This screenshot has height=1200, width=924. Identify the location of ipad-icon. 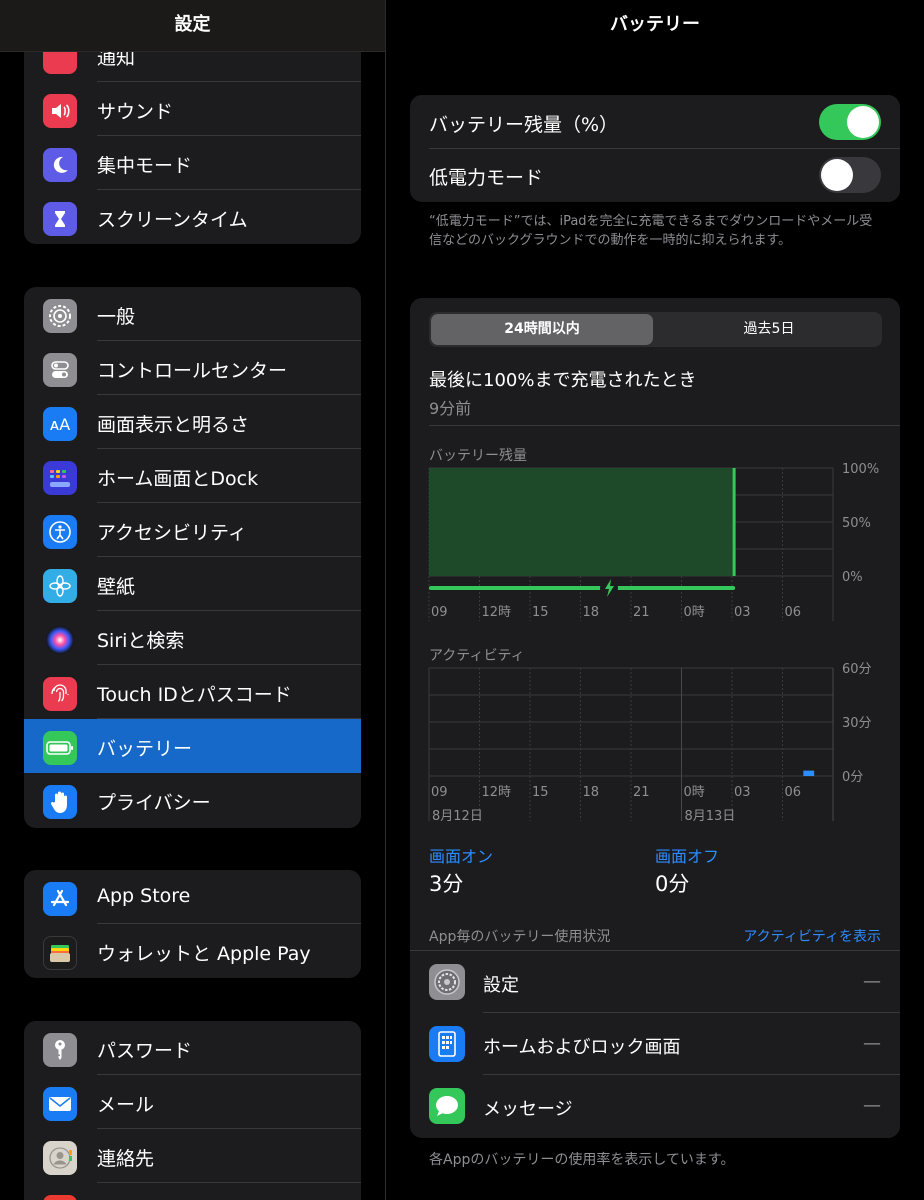
(447, 1044).